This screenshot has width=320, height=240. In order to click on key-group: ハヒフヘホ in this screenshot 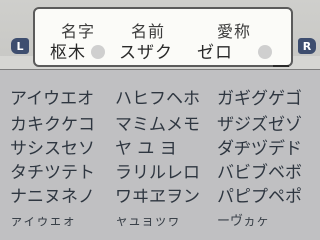, I will do `click(157, 99)`.